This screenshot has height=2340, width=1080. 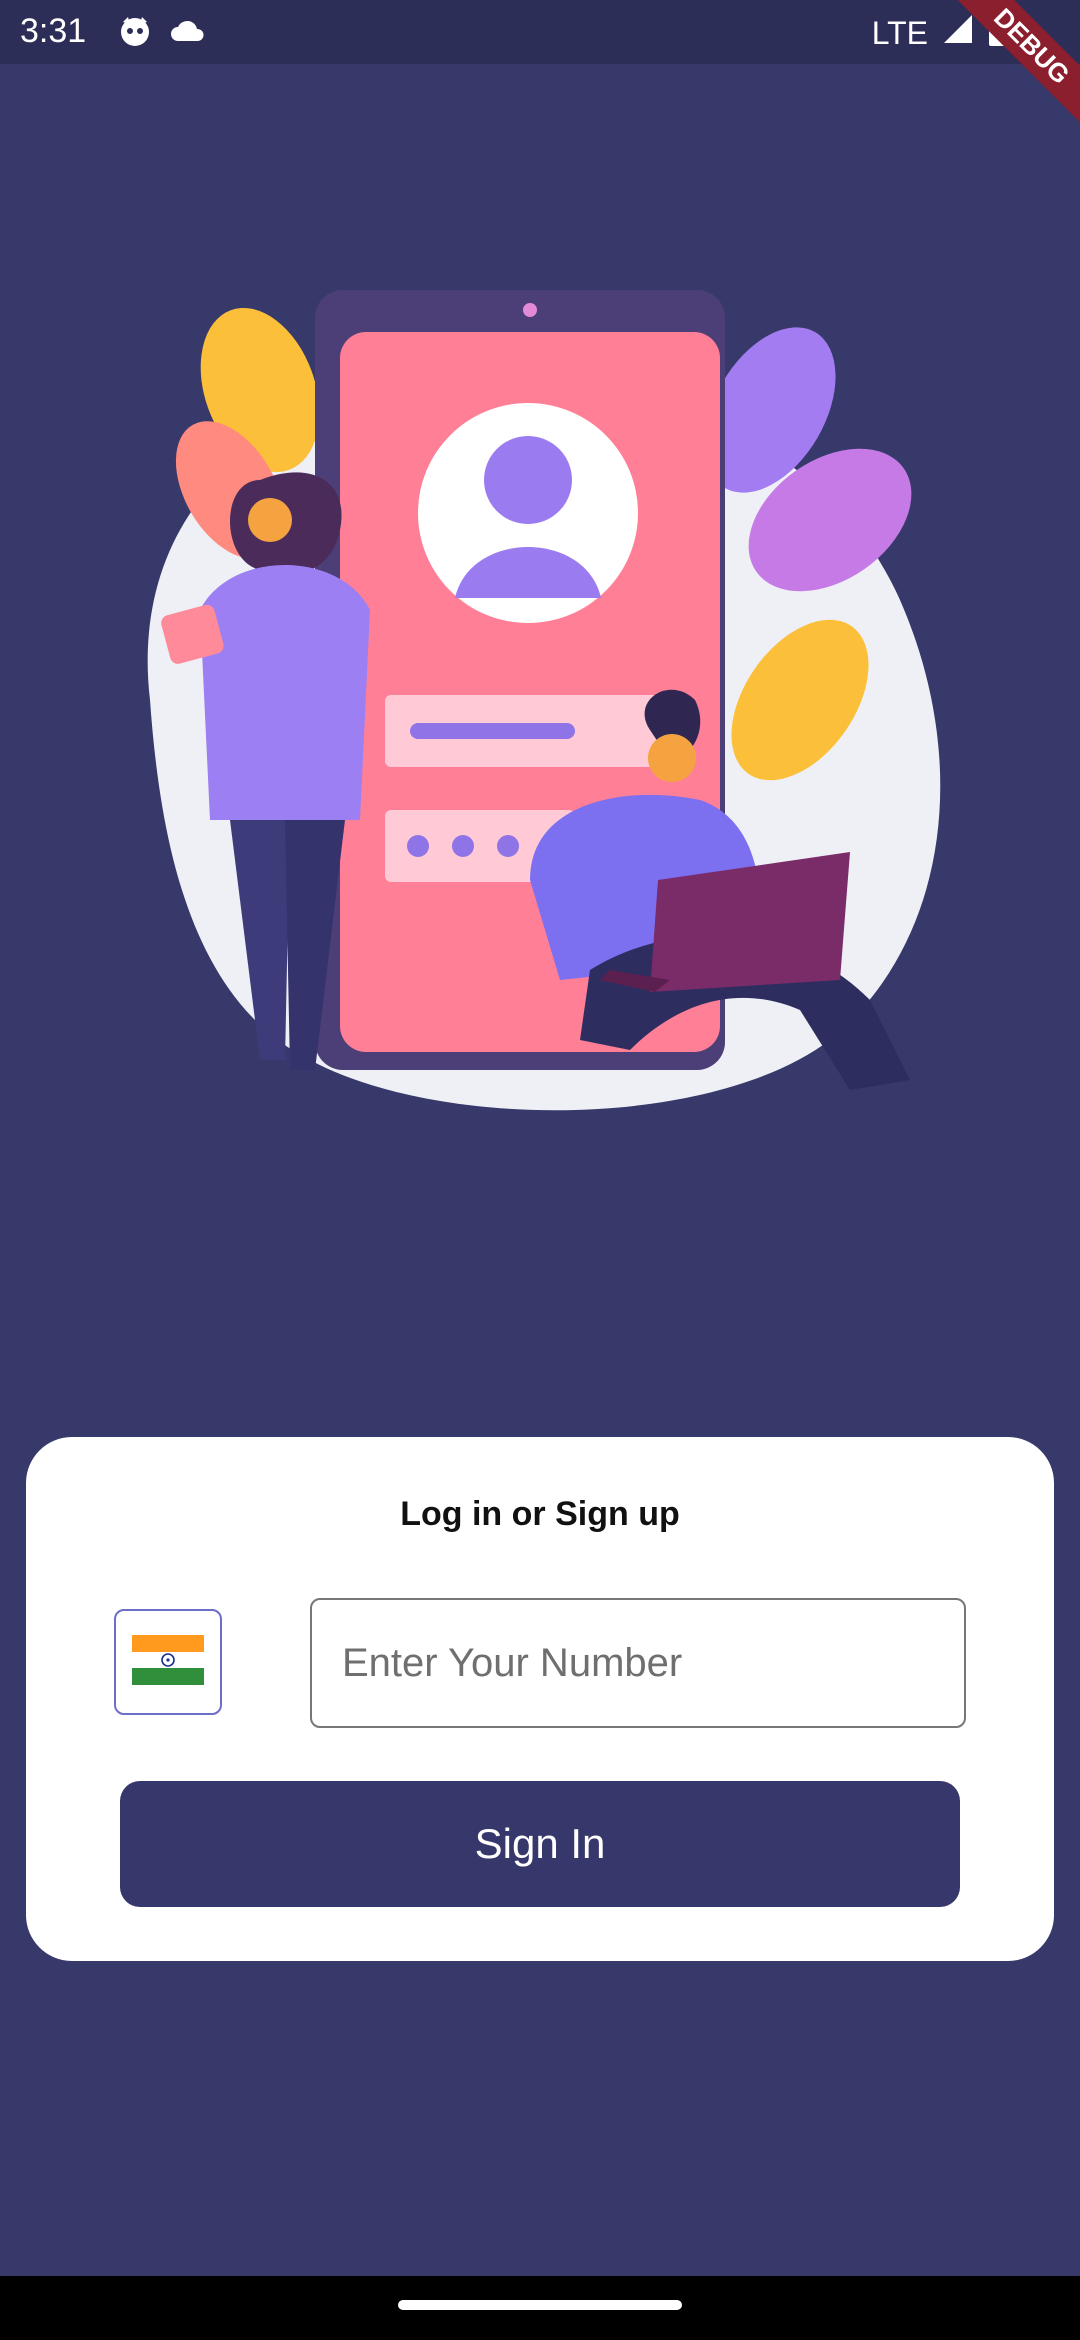 I want to click on country-code-button, so click(x=168, y=1662).